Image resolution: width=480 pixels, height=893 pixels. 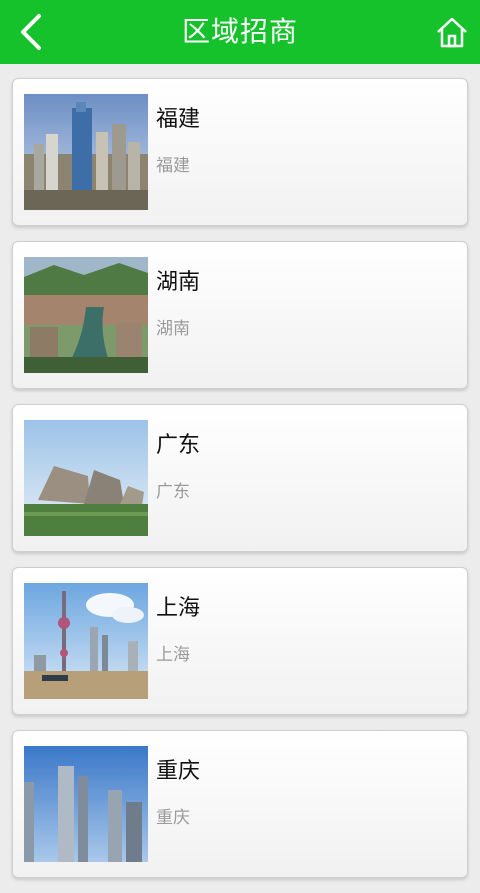 What do you see at coordinates (86, 641) in the screenshot?
I see `region-image-shanghai` at bounding box center [86, 641].